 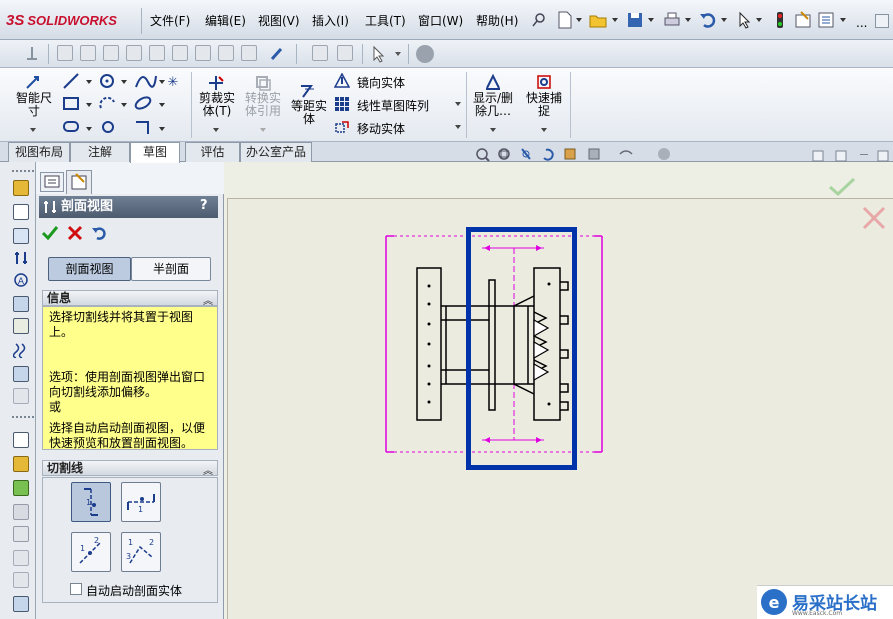 I want to click on confirm-corner-cancel-icon, so click(x=874, y=218).